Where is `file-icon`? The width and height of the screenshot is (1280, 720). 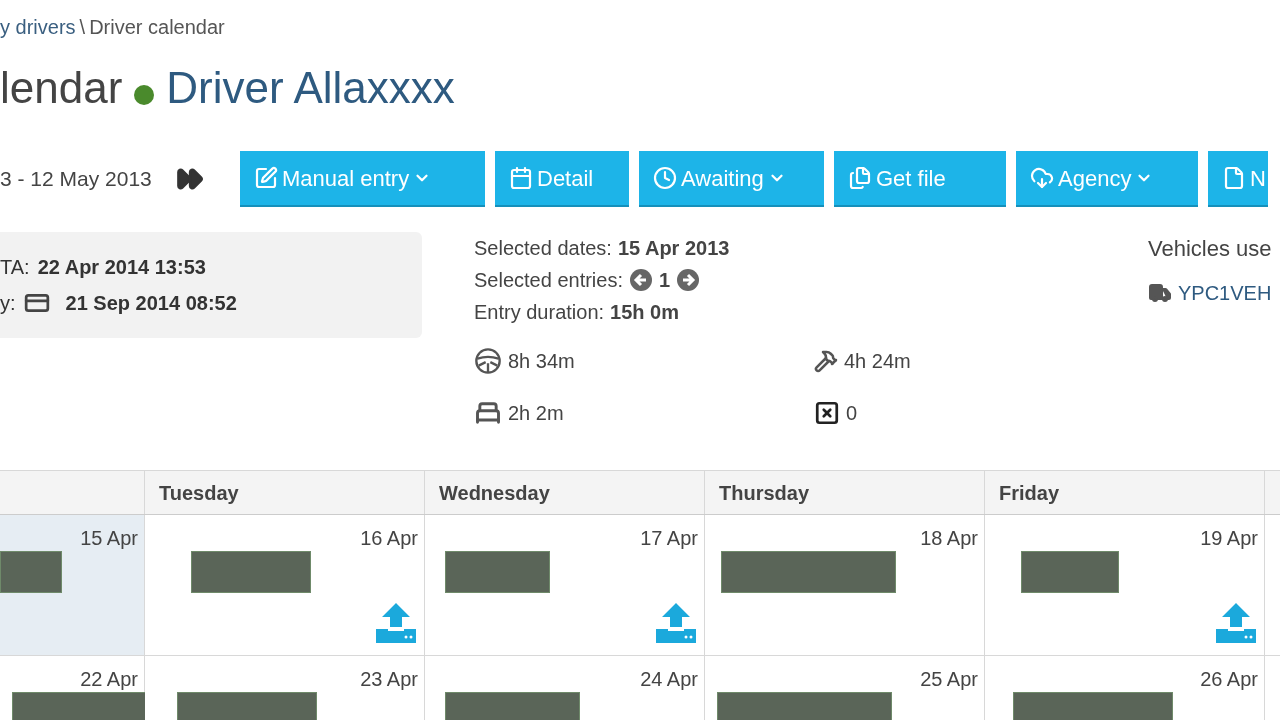 file-icon is located at coordinates (1234, 178).